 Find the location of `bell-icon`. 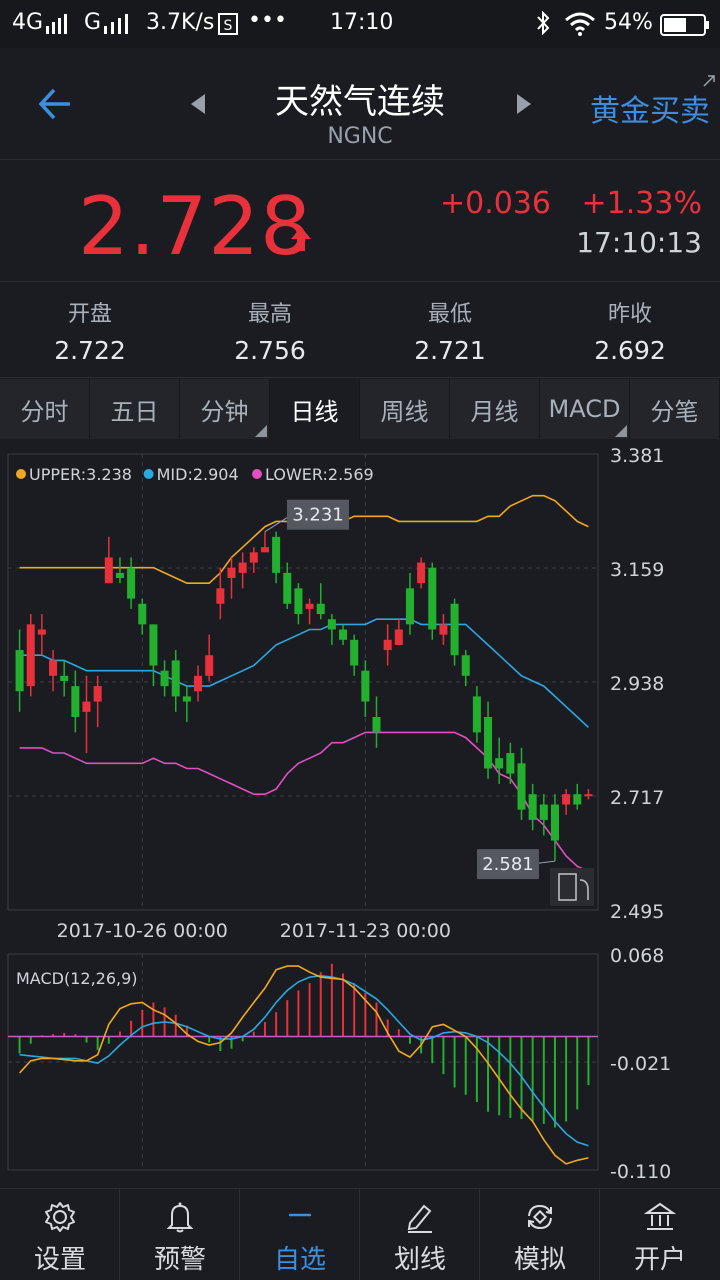

bell-icon is located at coordinates (180, 1217).